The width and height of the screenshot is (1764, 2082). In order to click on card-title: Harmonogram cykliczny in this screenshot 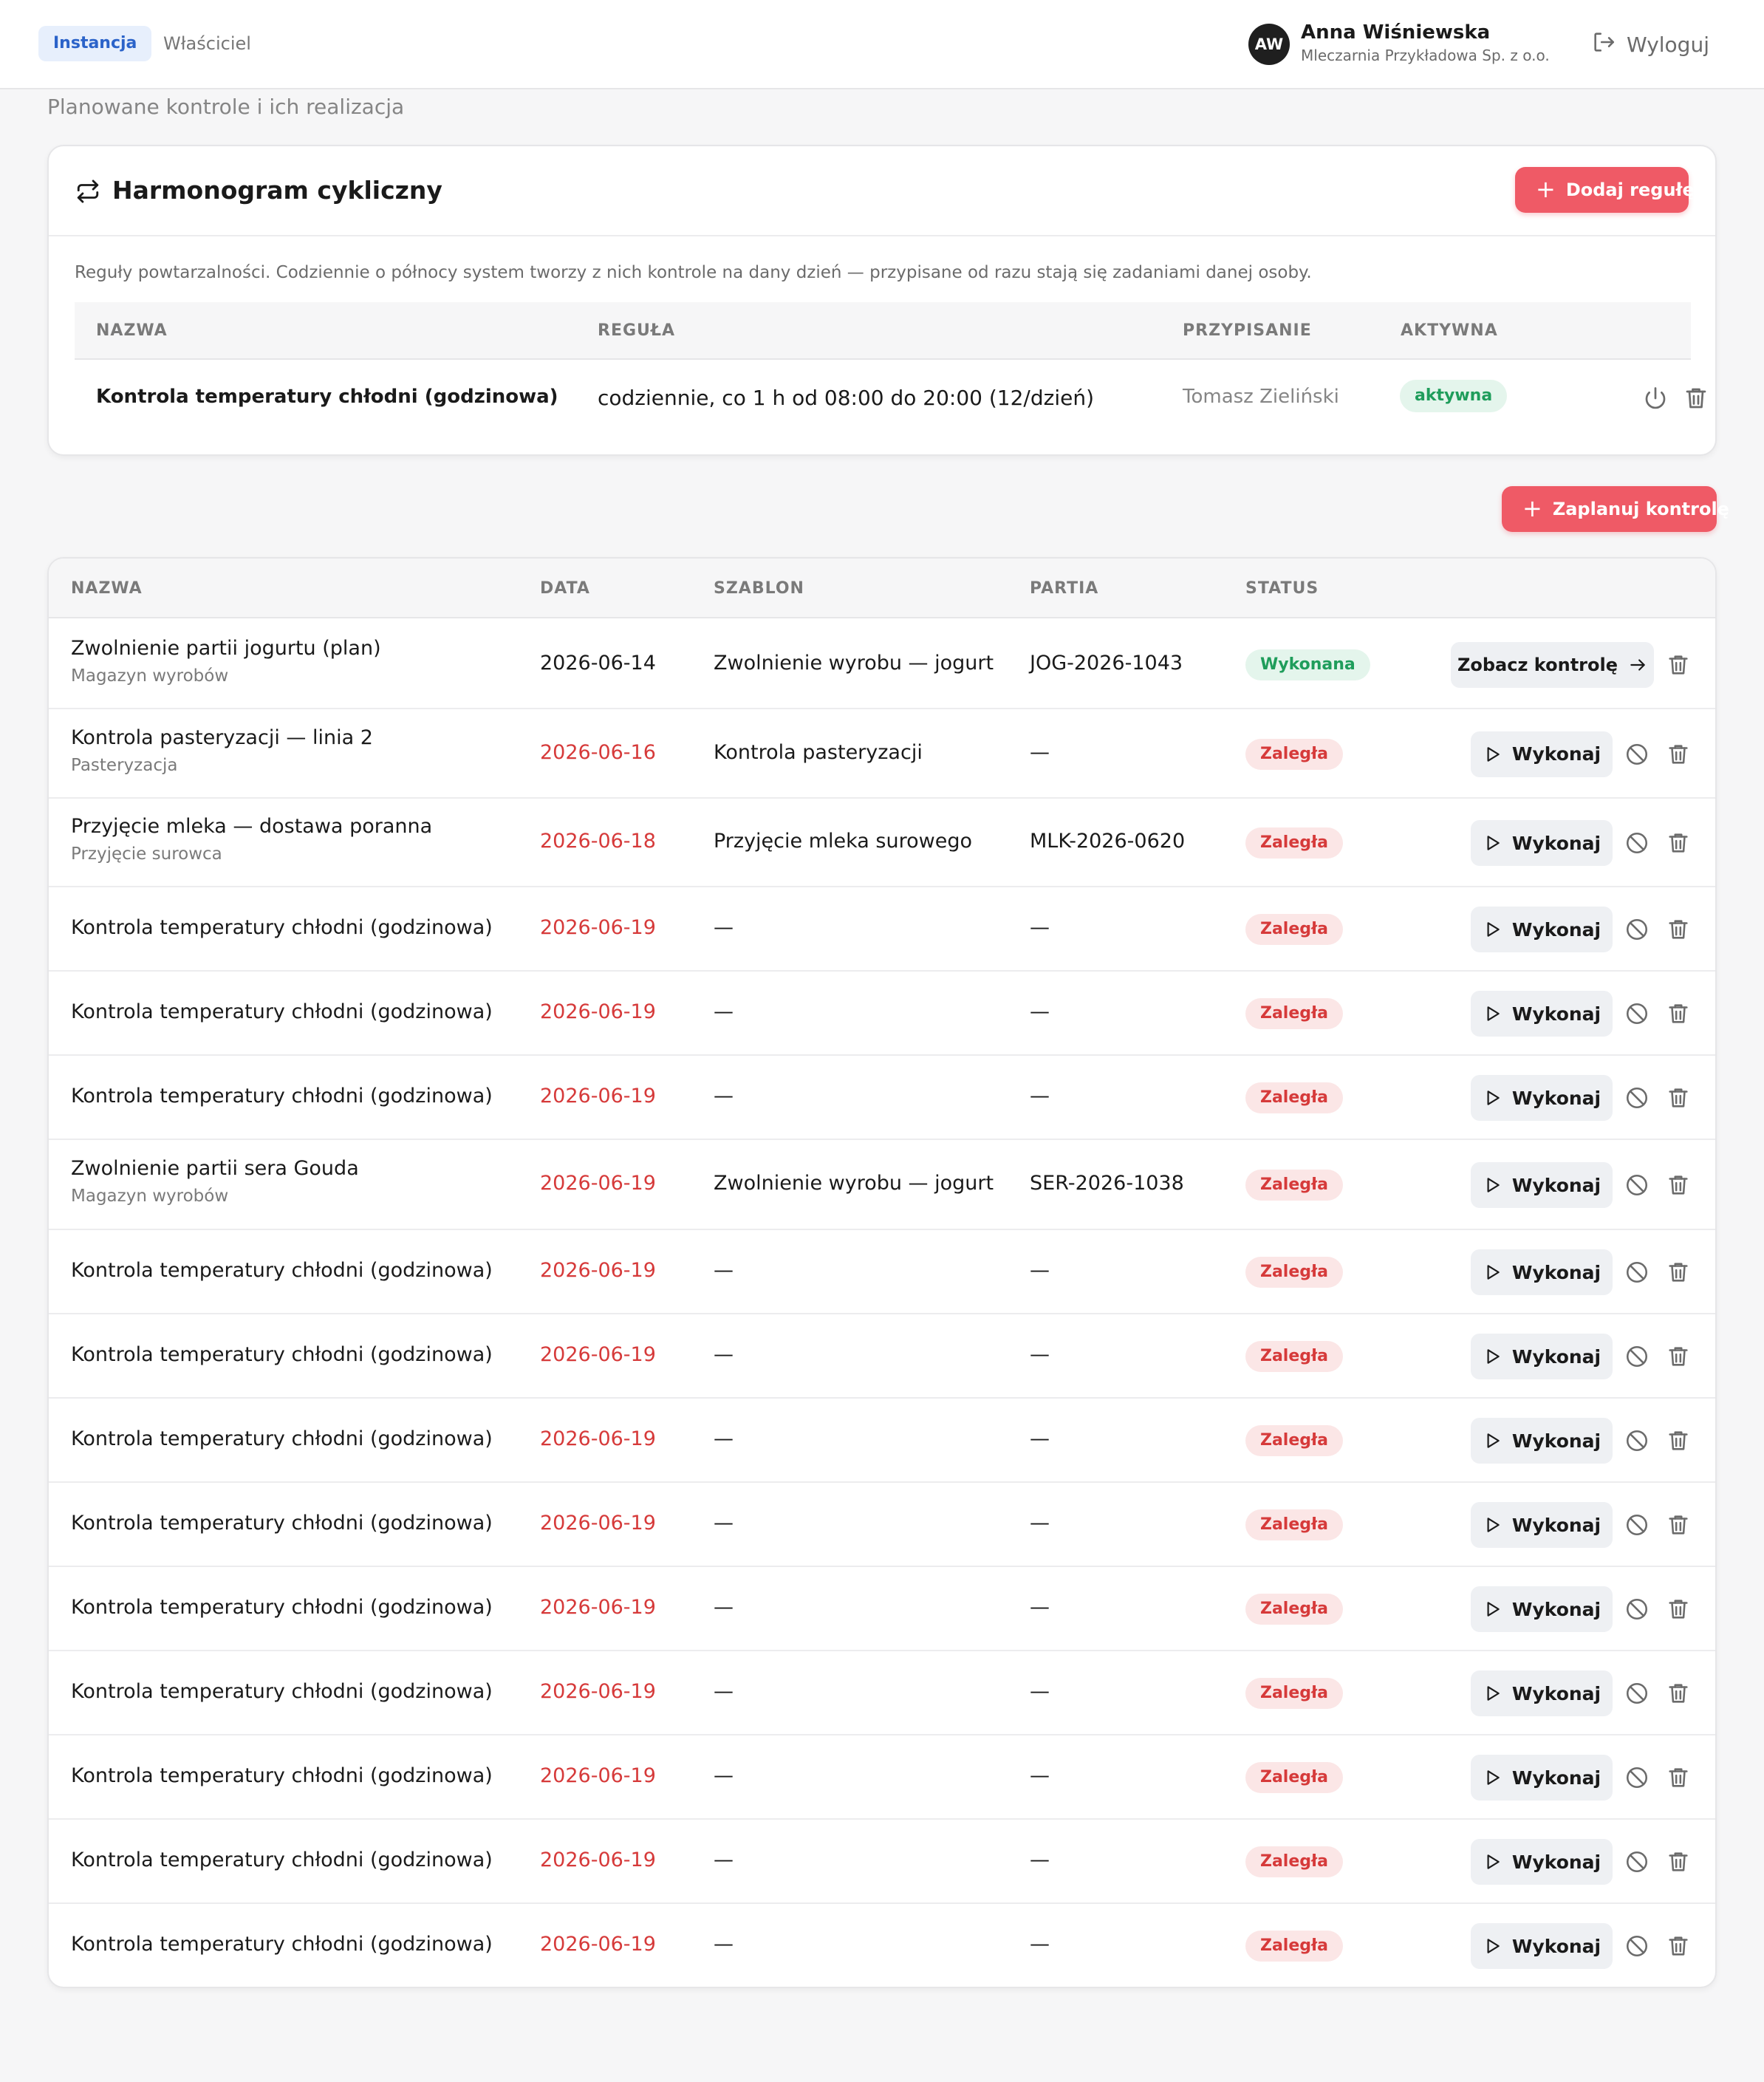, I will do `click(277, 191)`.